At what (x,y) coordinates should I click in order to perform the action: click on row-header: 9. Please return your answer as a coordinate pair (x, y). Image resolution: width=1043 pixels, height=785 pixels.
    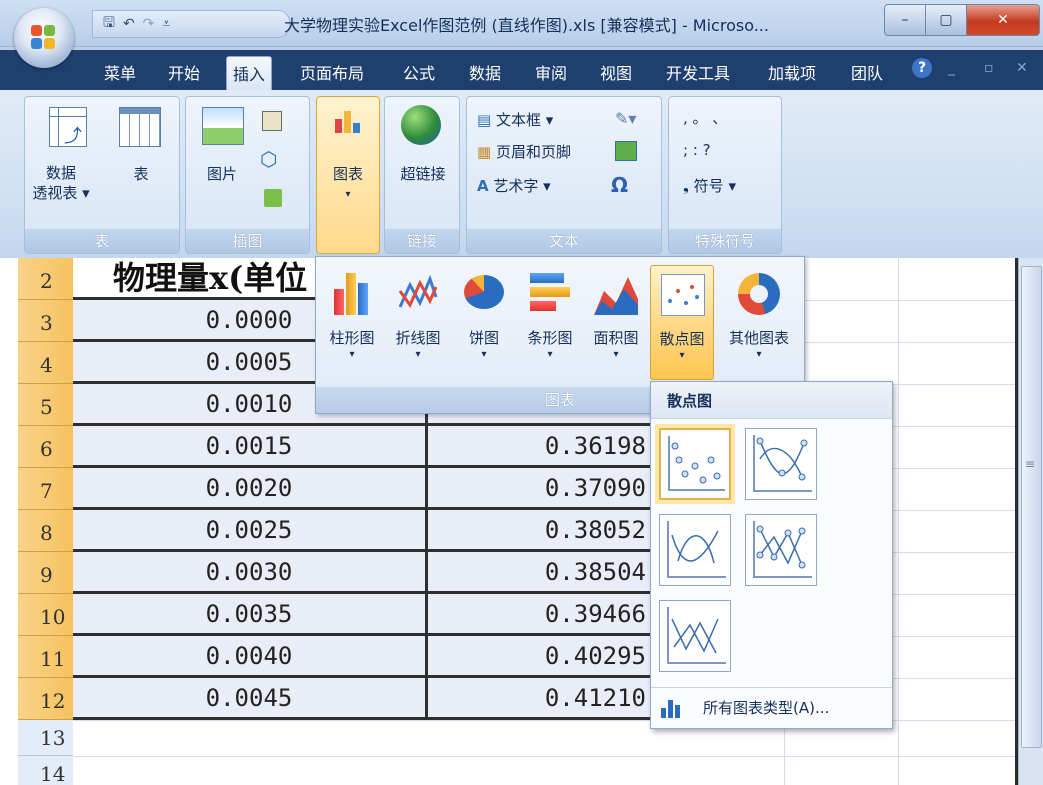
    Looking at the image, I should click on (45, 573).